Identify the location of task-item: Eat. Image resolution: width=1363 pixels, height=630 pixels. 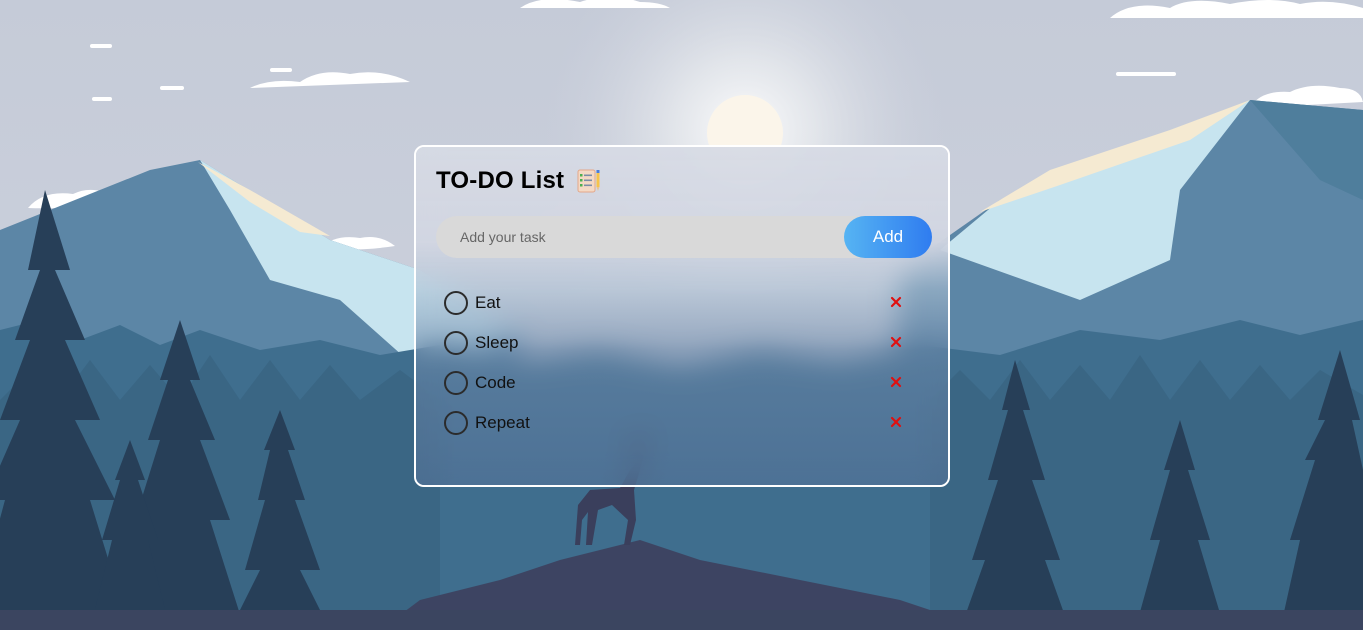
(679, 303).